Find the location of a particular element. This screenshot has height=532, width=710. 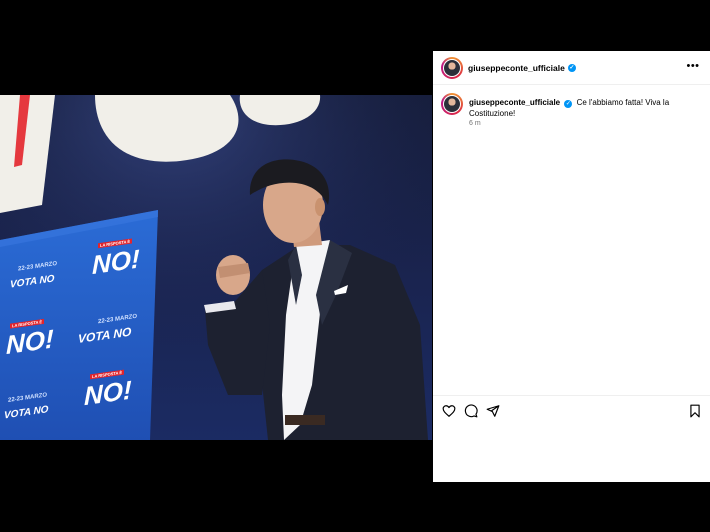

save-button is located at coordinates (695, 411).